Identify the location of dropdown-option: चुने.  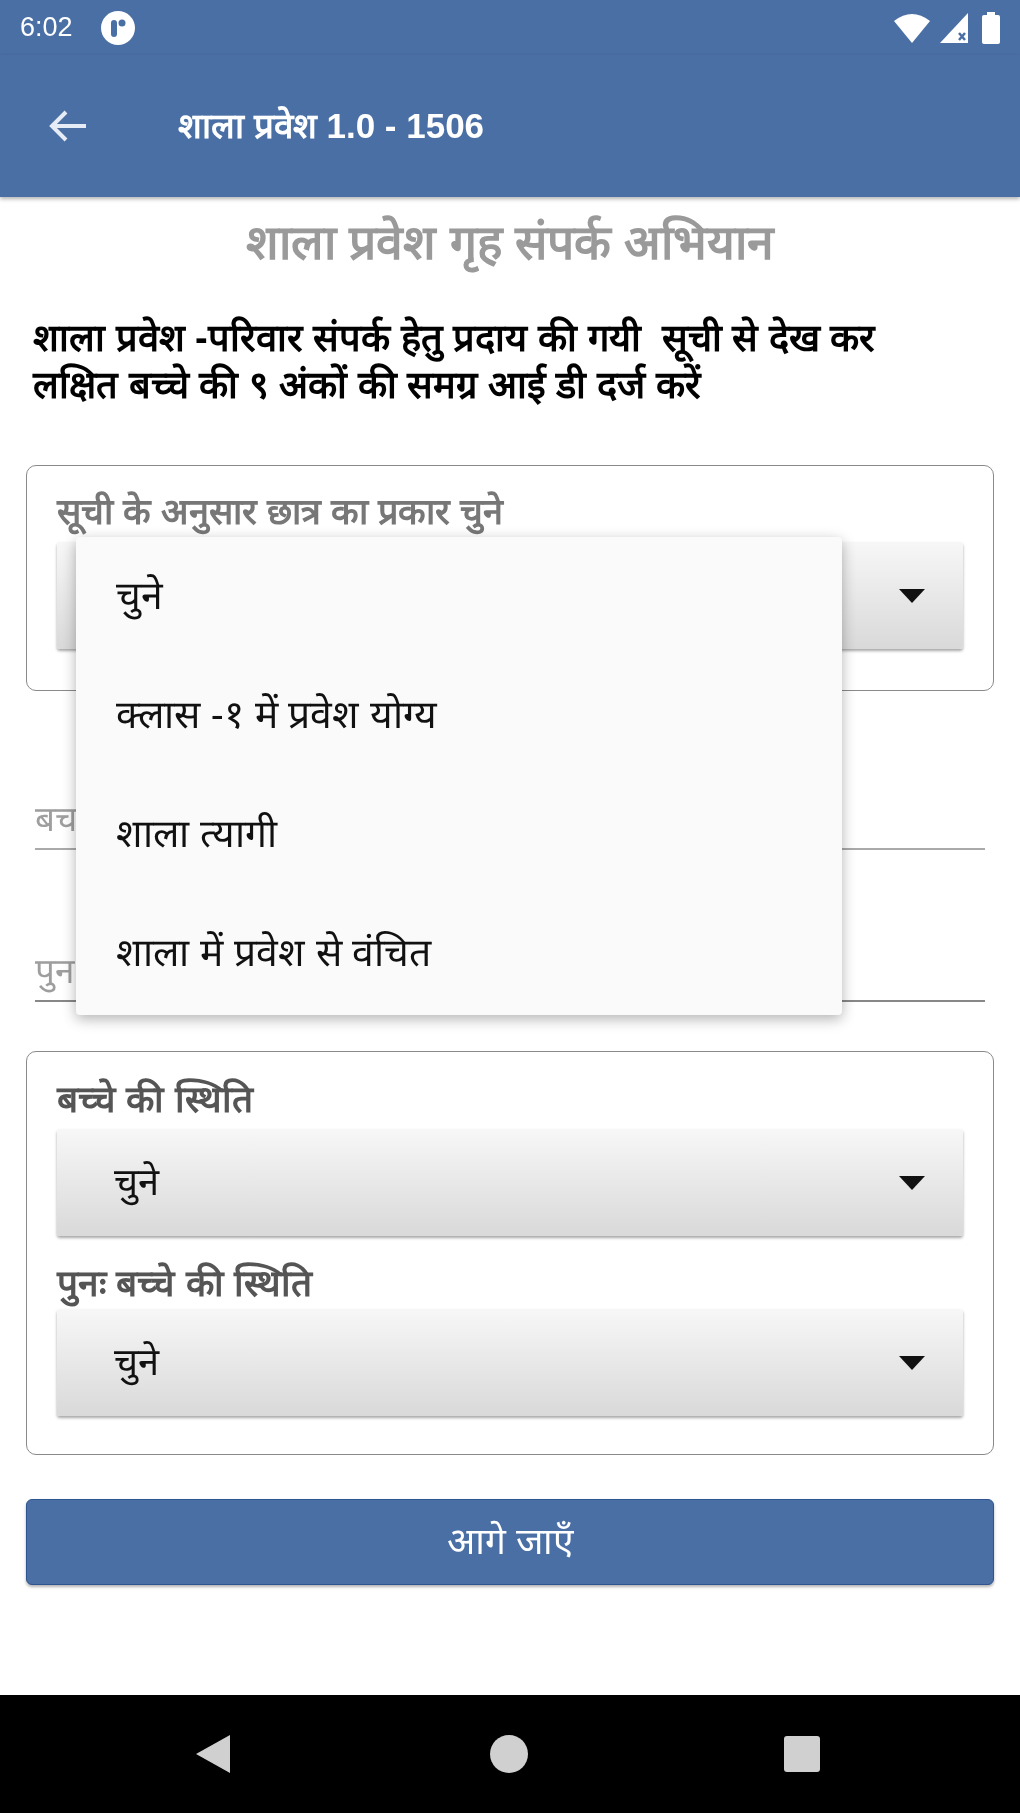
(459, 596).